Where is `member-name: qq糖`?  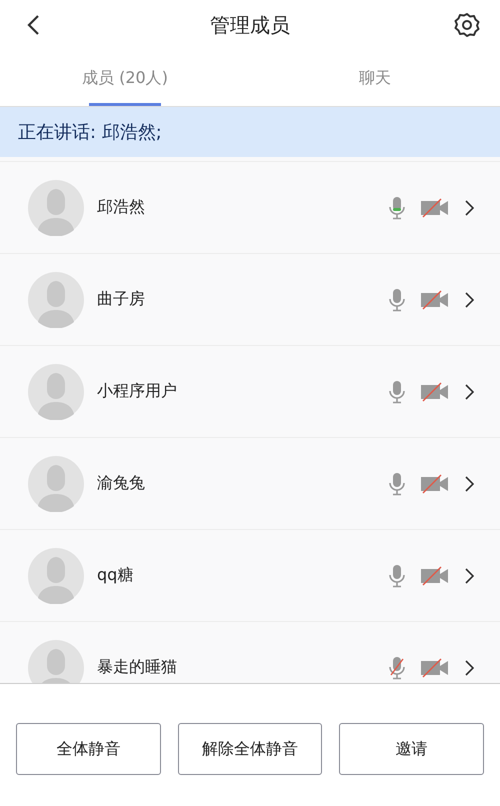 member-name: qq糖 is located at coordinates (115, 575).